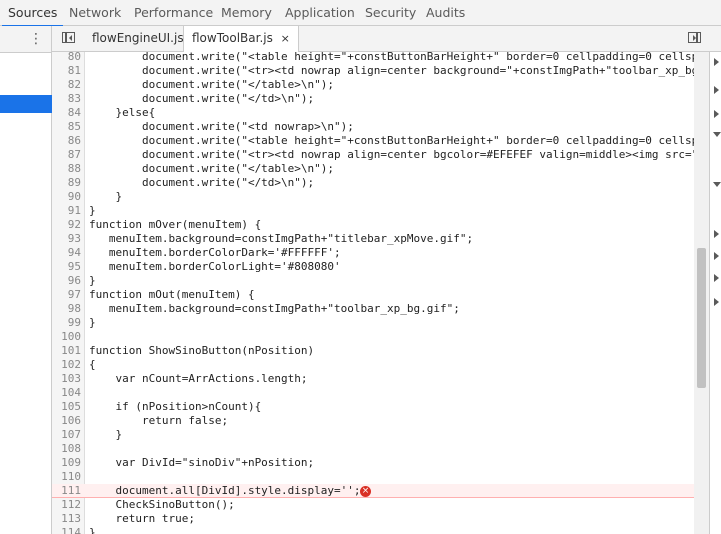 The image size is (721, 534). What do you see at coordinates (373, 197) in the screenshot?
I see `code-line: 90 }` at bounding box center [373, 197].